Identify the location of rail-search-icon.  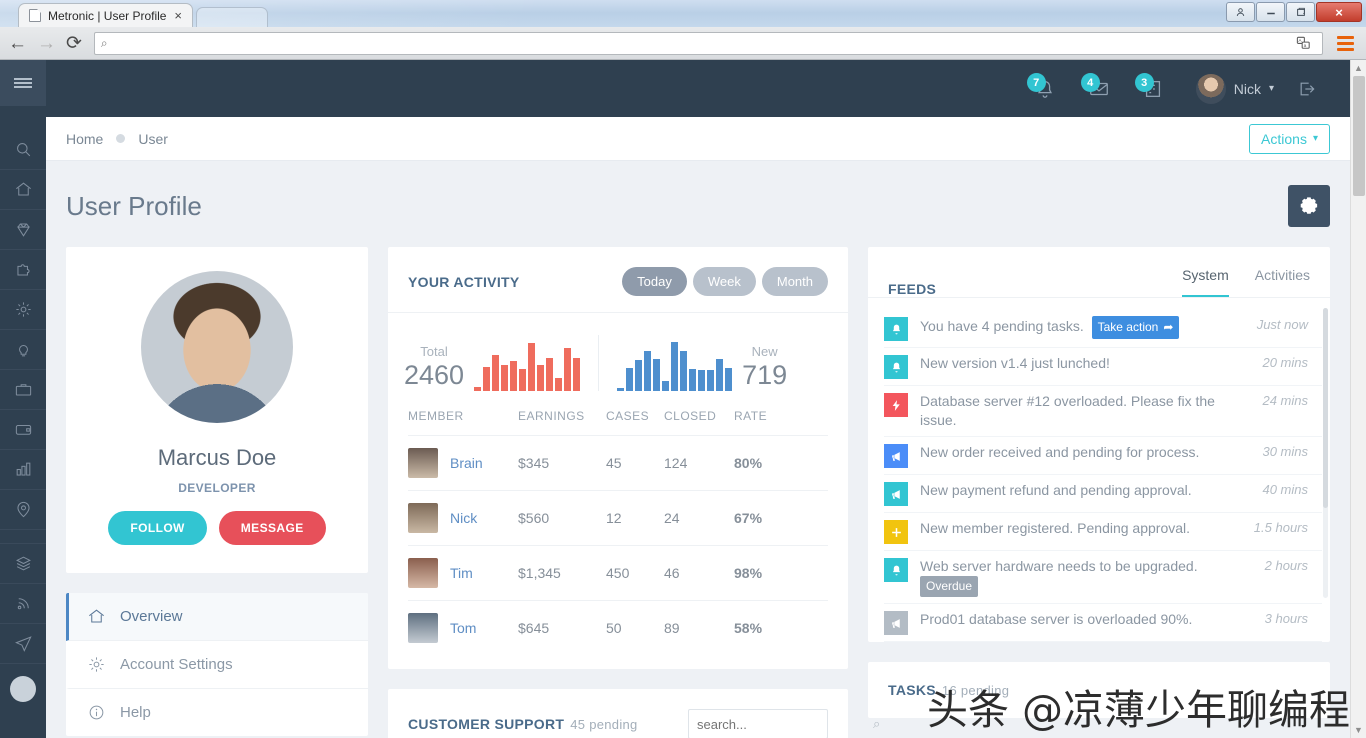
(23, 150).